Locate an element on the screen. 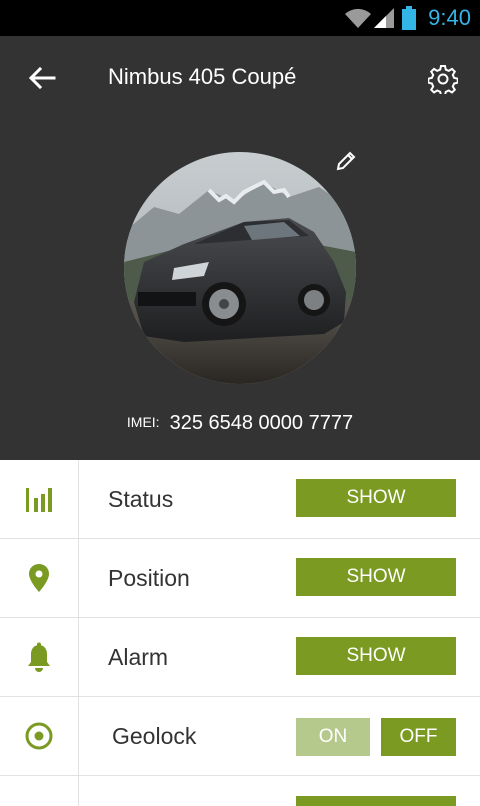 This screenshot has width=480, height=806. geolock-row: Geolock ON OFF is located at coordinates (240, 736).